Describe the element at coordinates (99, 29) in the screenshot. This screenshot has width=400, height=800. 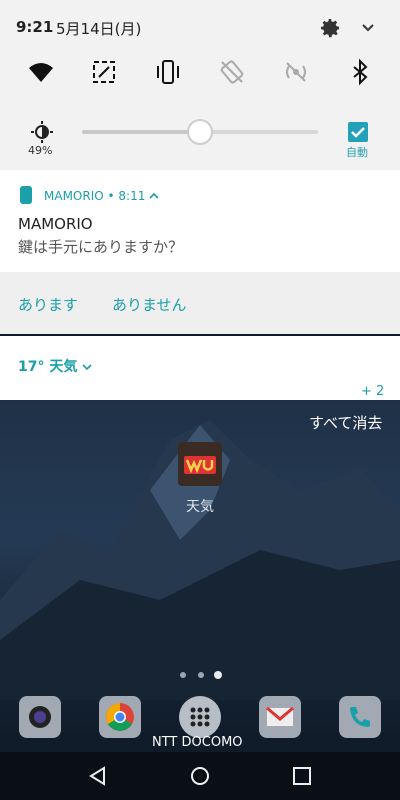
I see `status-date: 5月14日(月)` at that location.